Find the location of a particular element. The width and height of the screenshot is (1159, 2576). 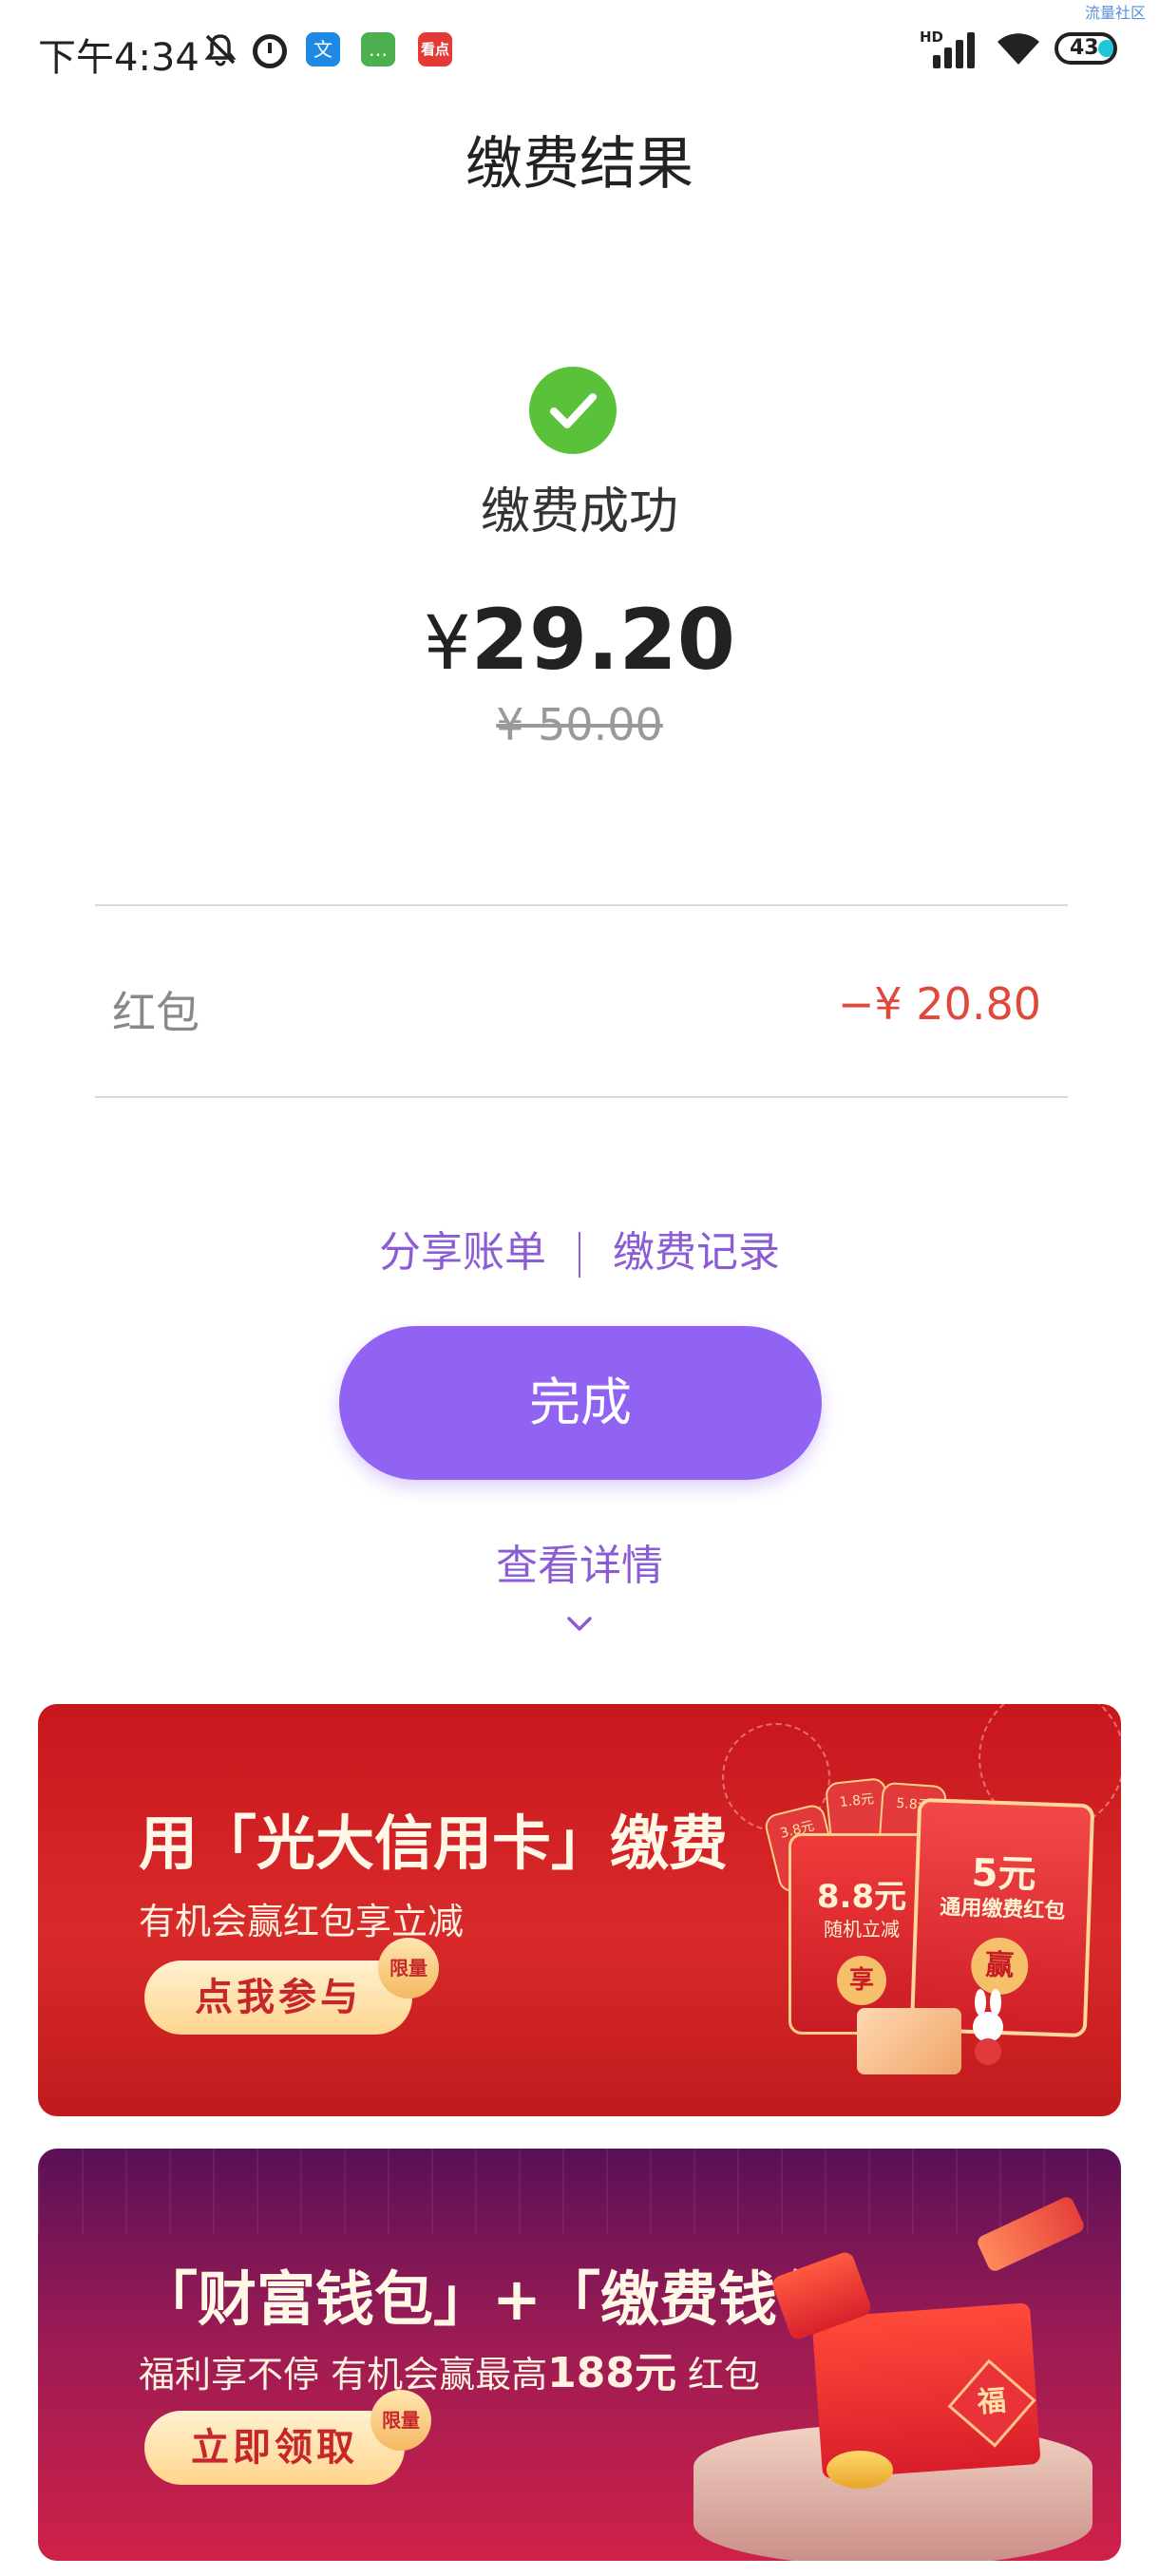

grid-decoration is located at coordinates (579, 2191).